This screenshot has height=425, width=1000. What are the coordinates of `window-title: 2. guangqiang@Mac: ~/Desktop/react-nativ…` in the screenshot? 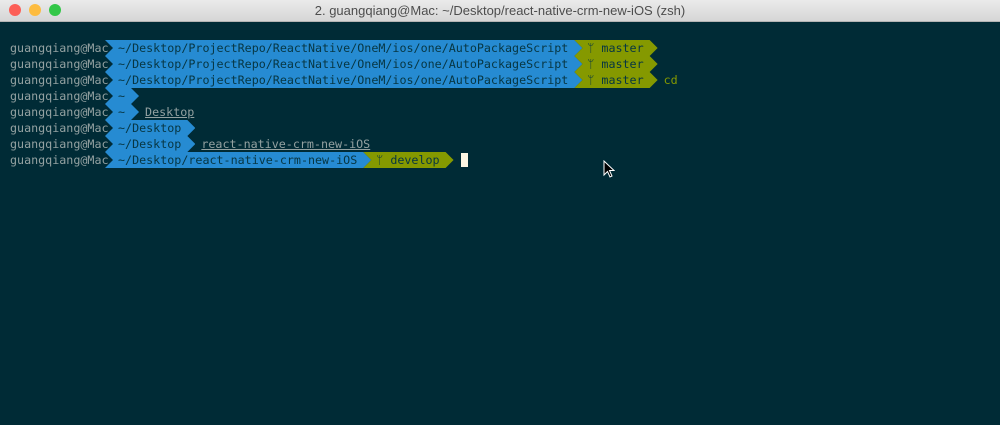 It's located at (500, 10).